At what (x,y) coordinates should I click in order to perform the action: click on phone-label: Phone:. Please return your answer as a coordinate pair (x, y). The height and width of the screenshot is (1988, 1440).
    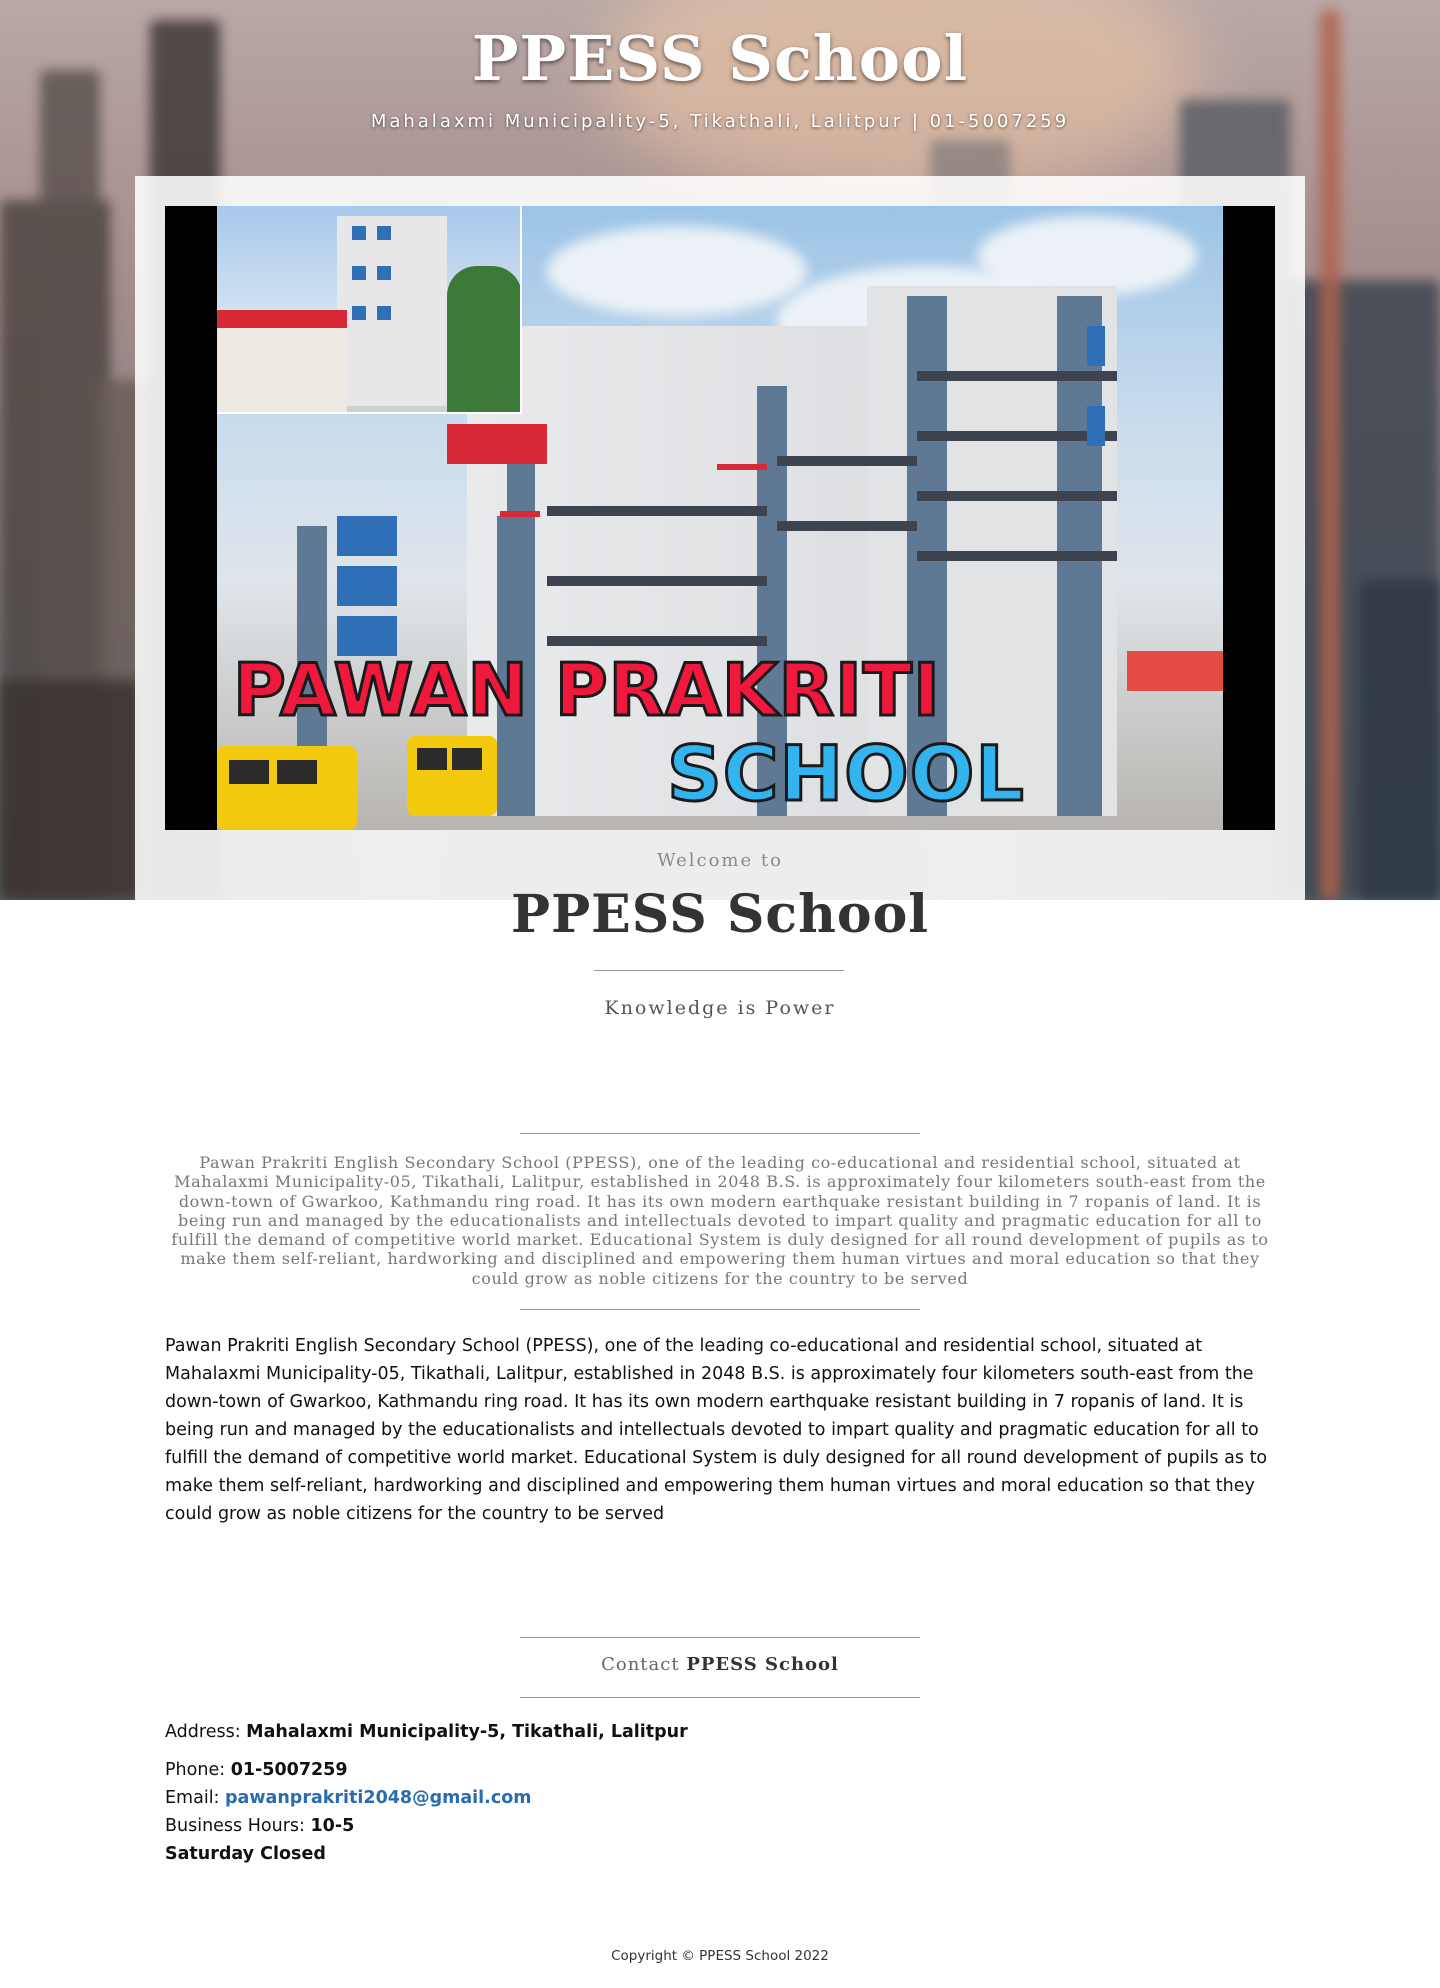
    Looking at the image, I should click on (195, 1770).